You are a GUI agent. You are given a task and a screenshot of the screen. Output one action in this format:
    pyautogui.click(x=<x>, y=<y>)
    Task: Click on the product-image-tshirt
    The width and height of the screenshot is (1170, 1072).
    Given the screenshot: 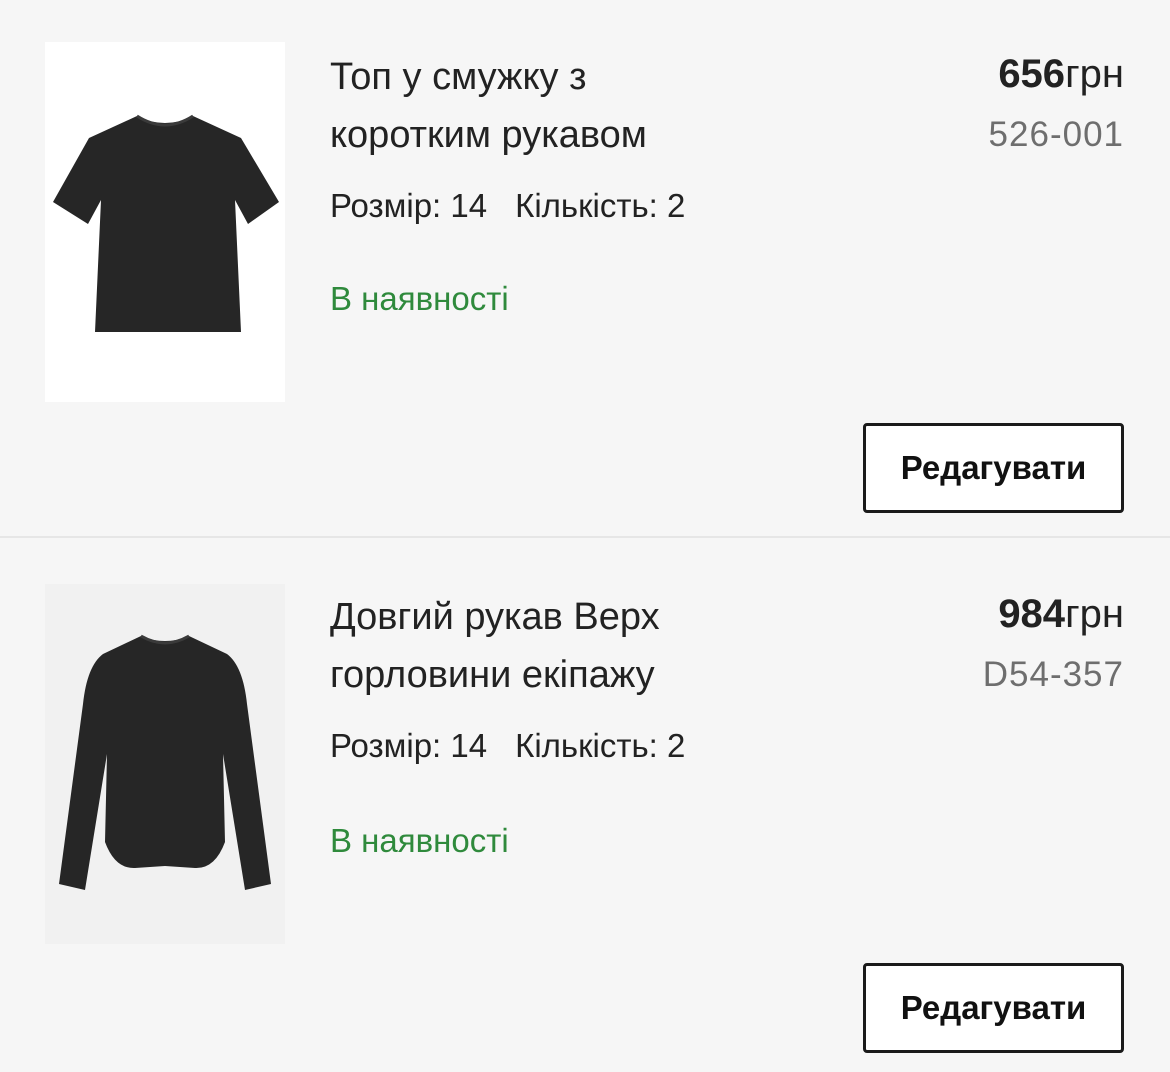 What is the action you would take?
    pyautogui.click(x=165, y=222)
    